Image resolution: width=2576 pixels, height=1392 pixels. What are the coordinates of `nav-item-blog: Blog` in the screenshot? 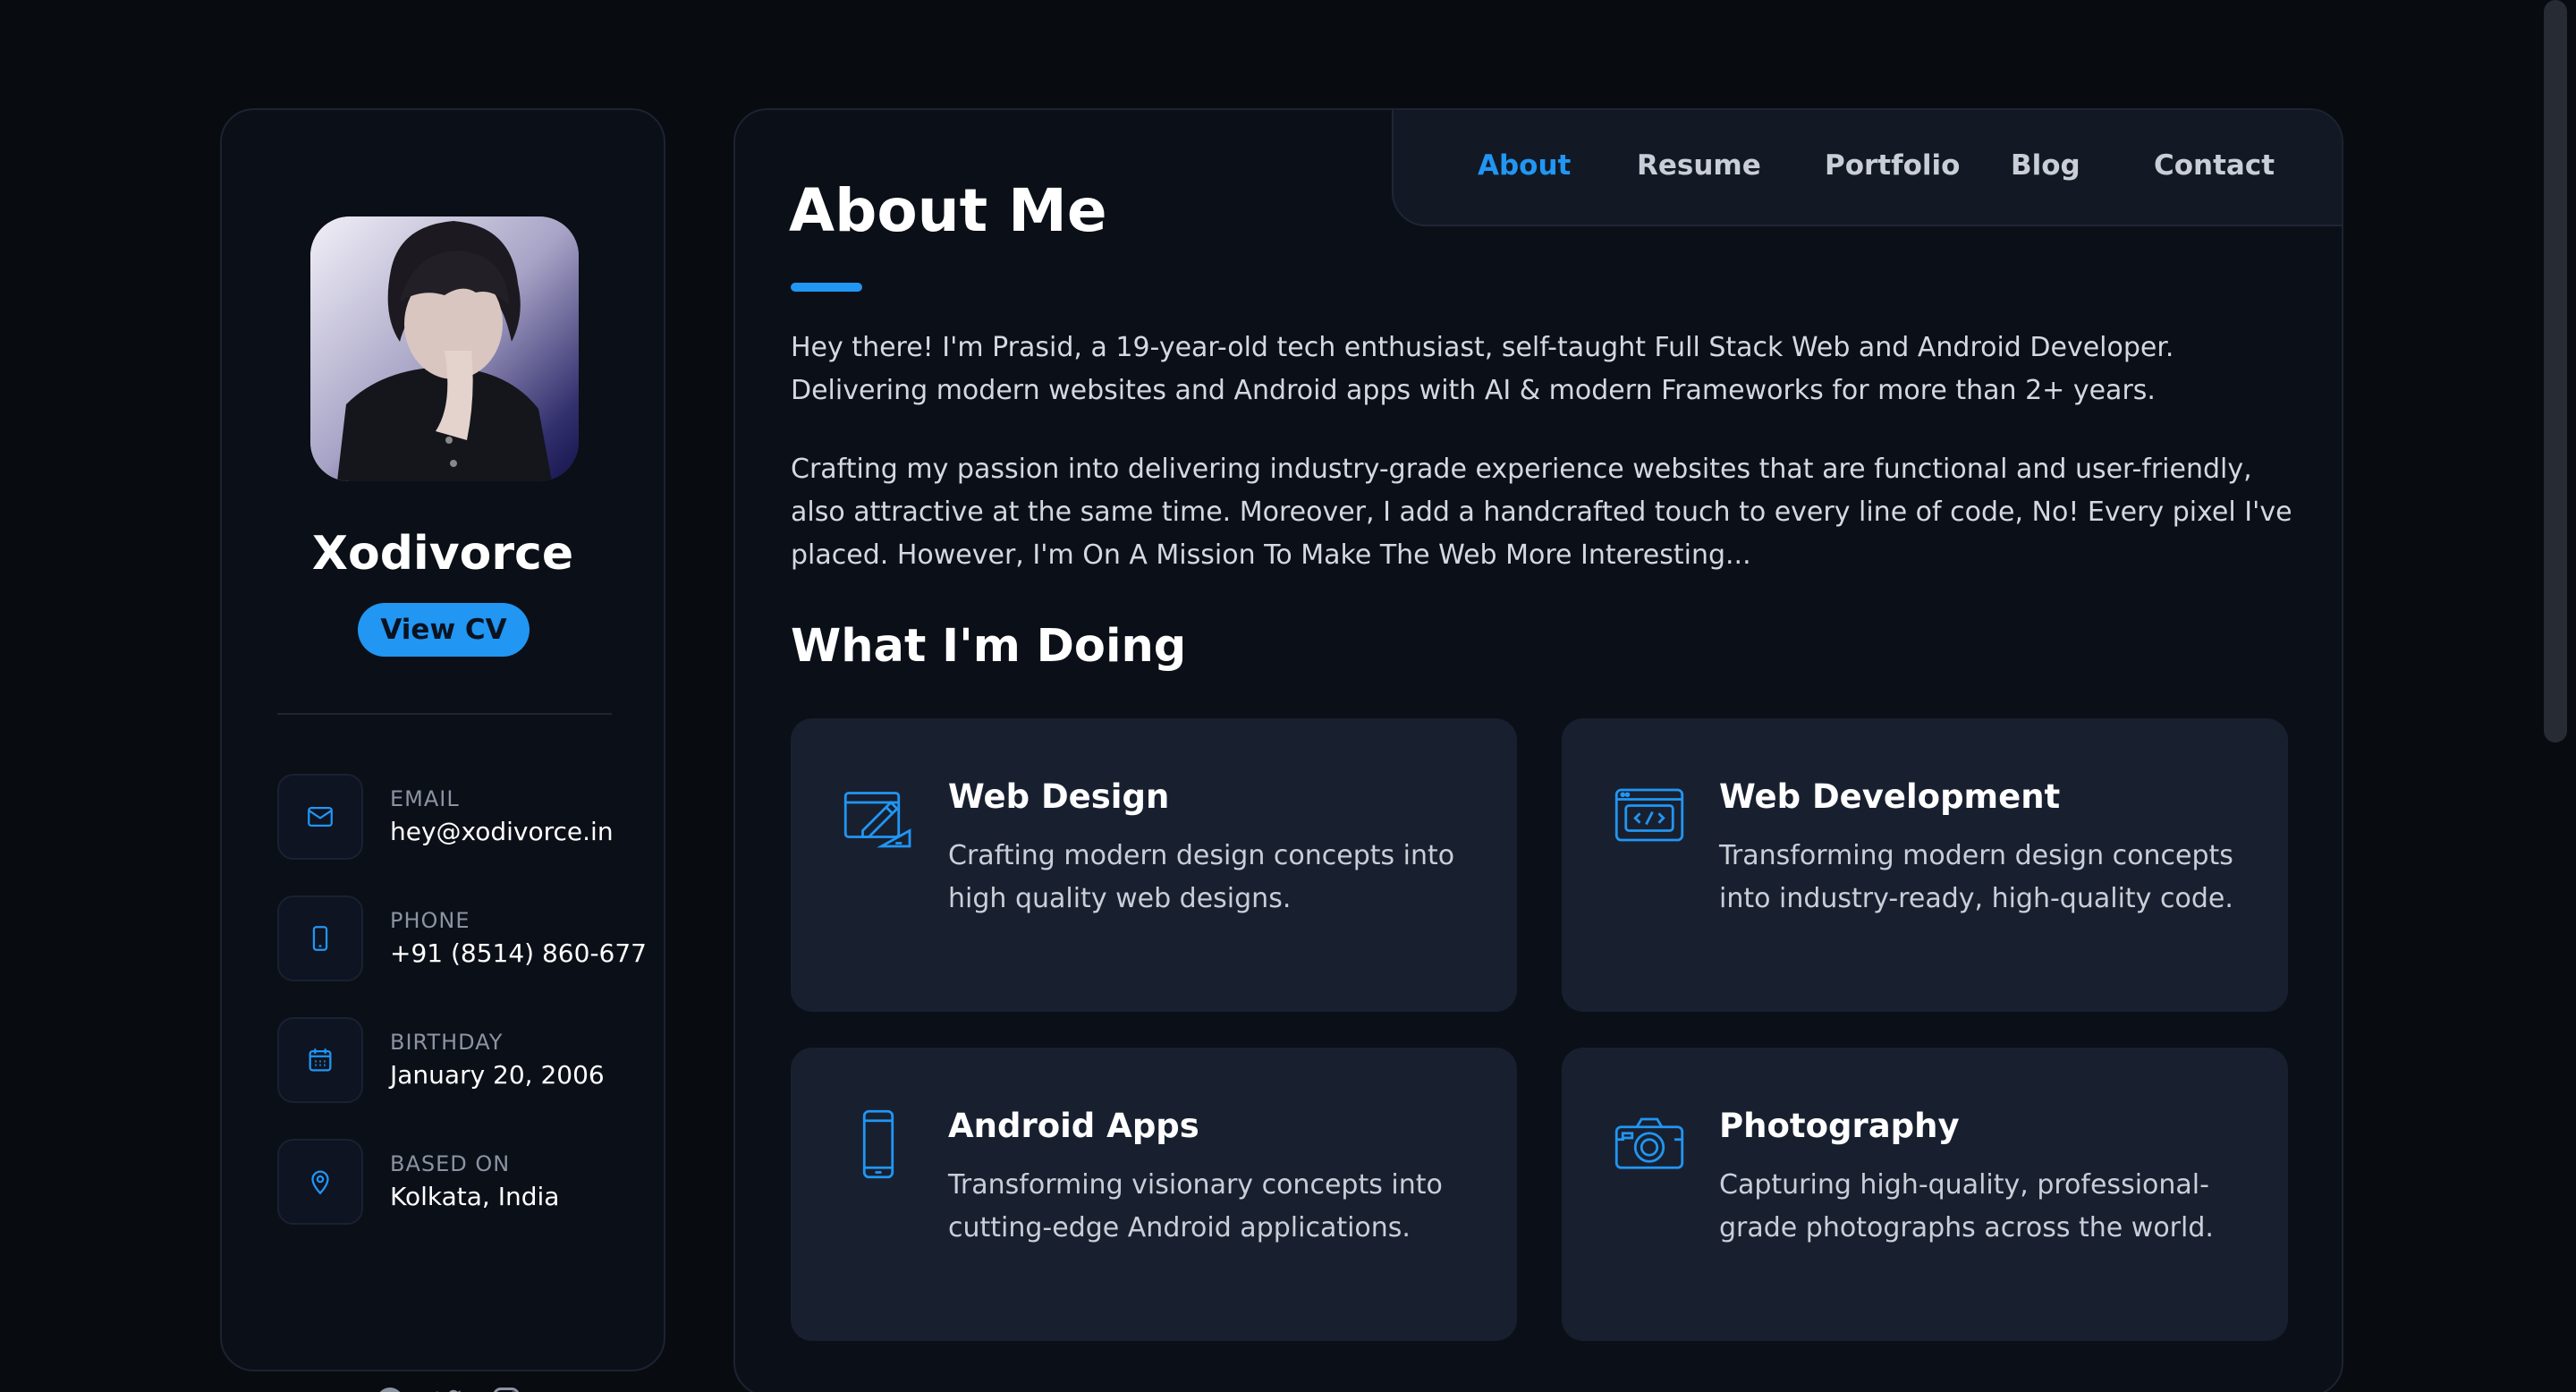 It's located at (2045, 165).